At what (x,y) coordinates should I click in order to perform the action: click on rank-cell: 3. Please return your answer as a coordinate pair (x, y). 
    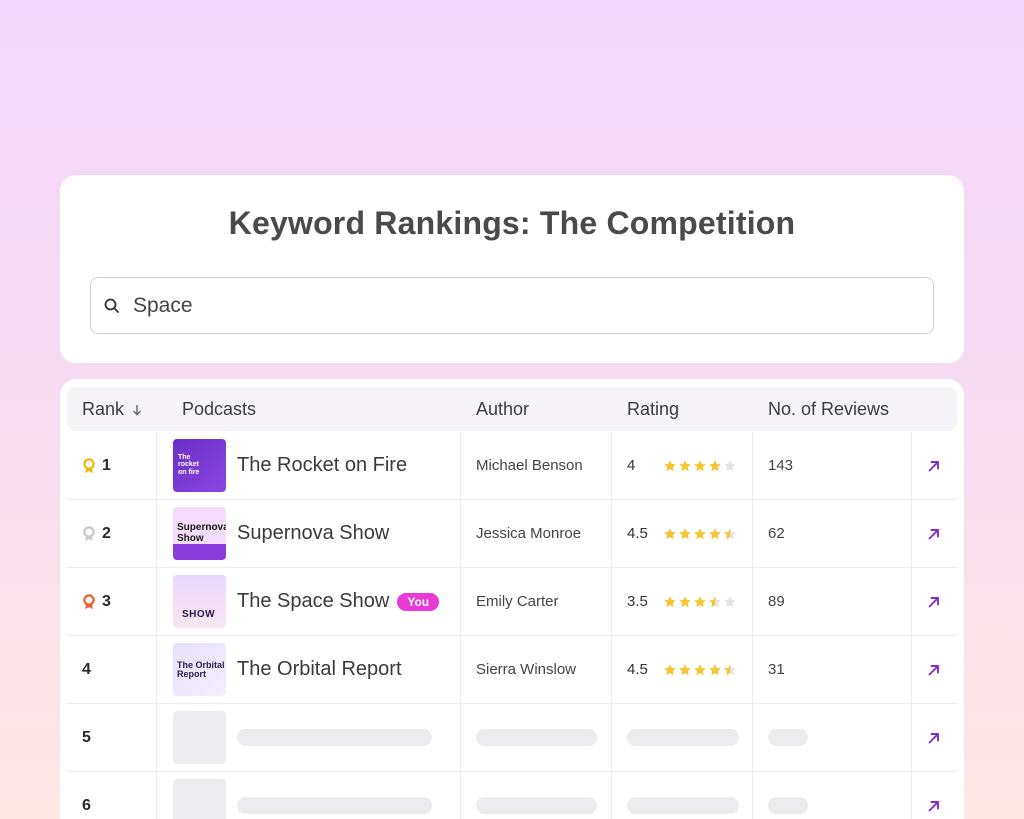
    Looking at the image, I should click on (96, 601).